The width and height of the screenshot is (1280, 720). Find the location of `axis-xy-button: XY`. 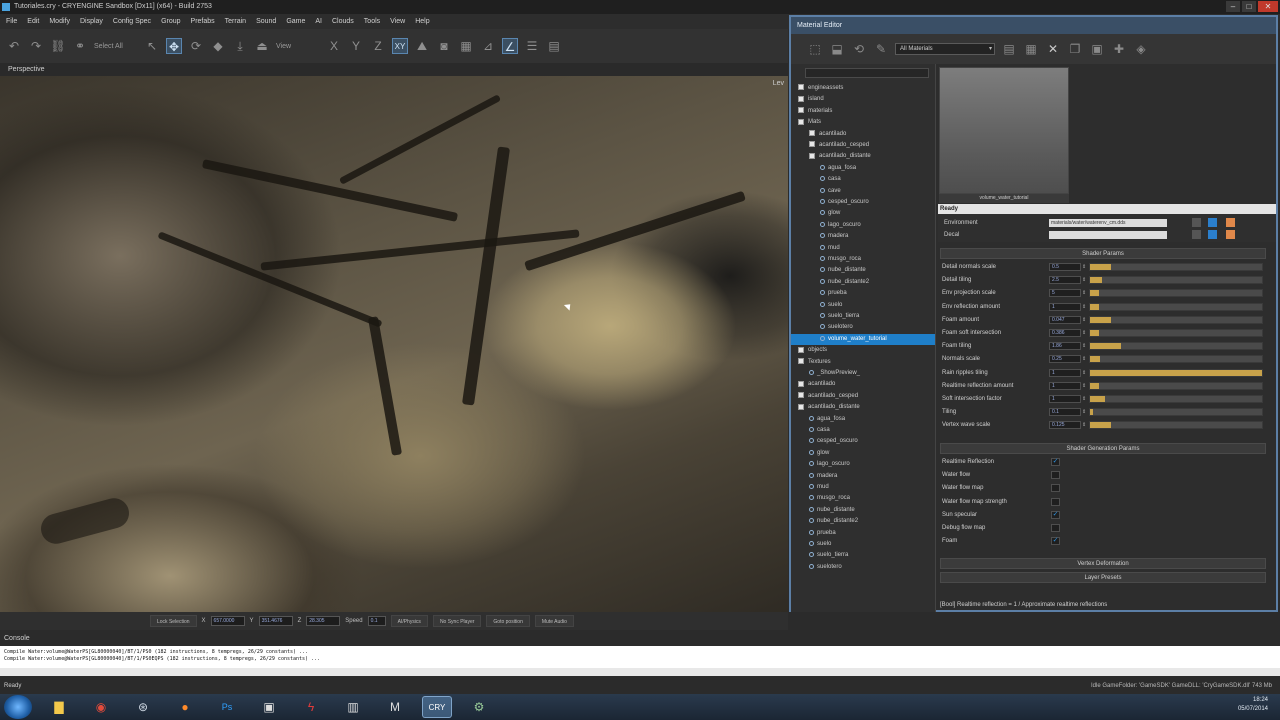

axis-xy-button: XY is located at coordinates (400, 46).